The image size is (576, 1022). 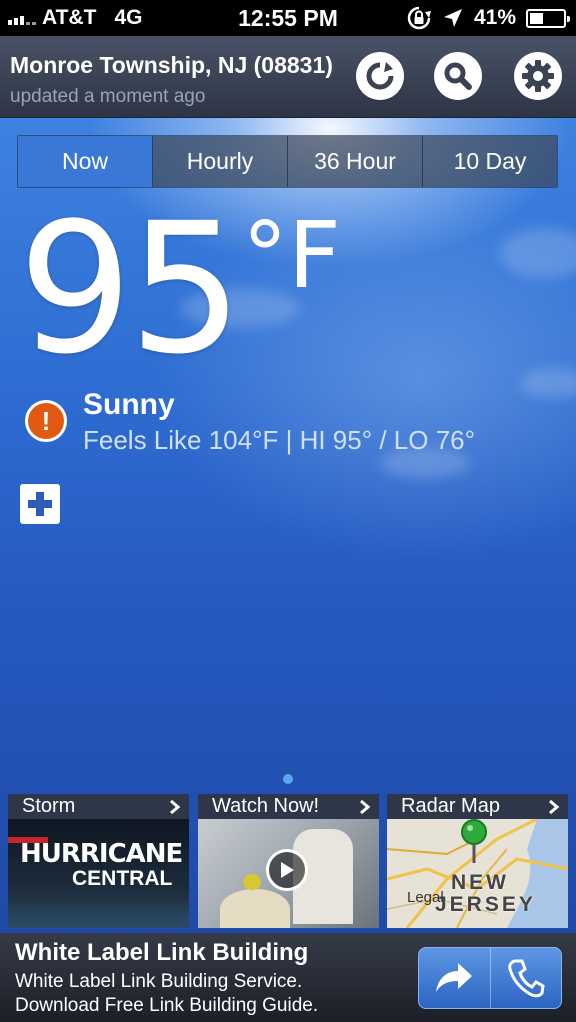 I want to click on ad-share-button, so click(x=454, y=978).